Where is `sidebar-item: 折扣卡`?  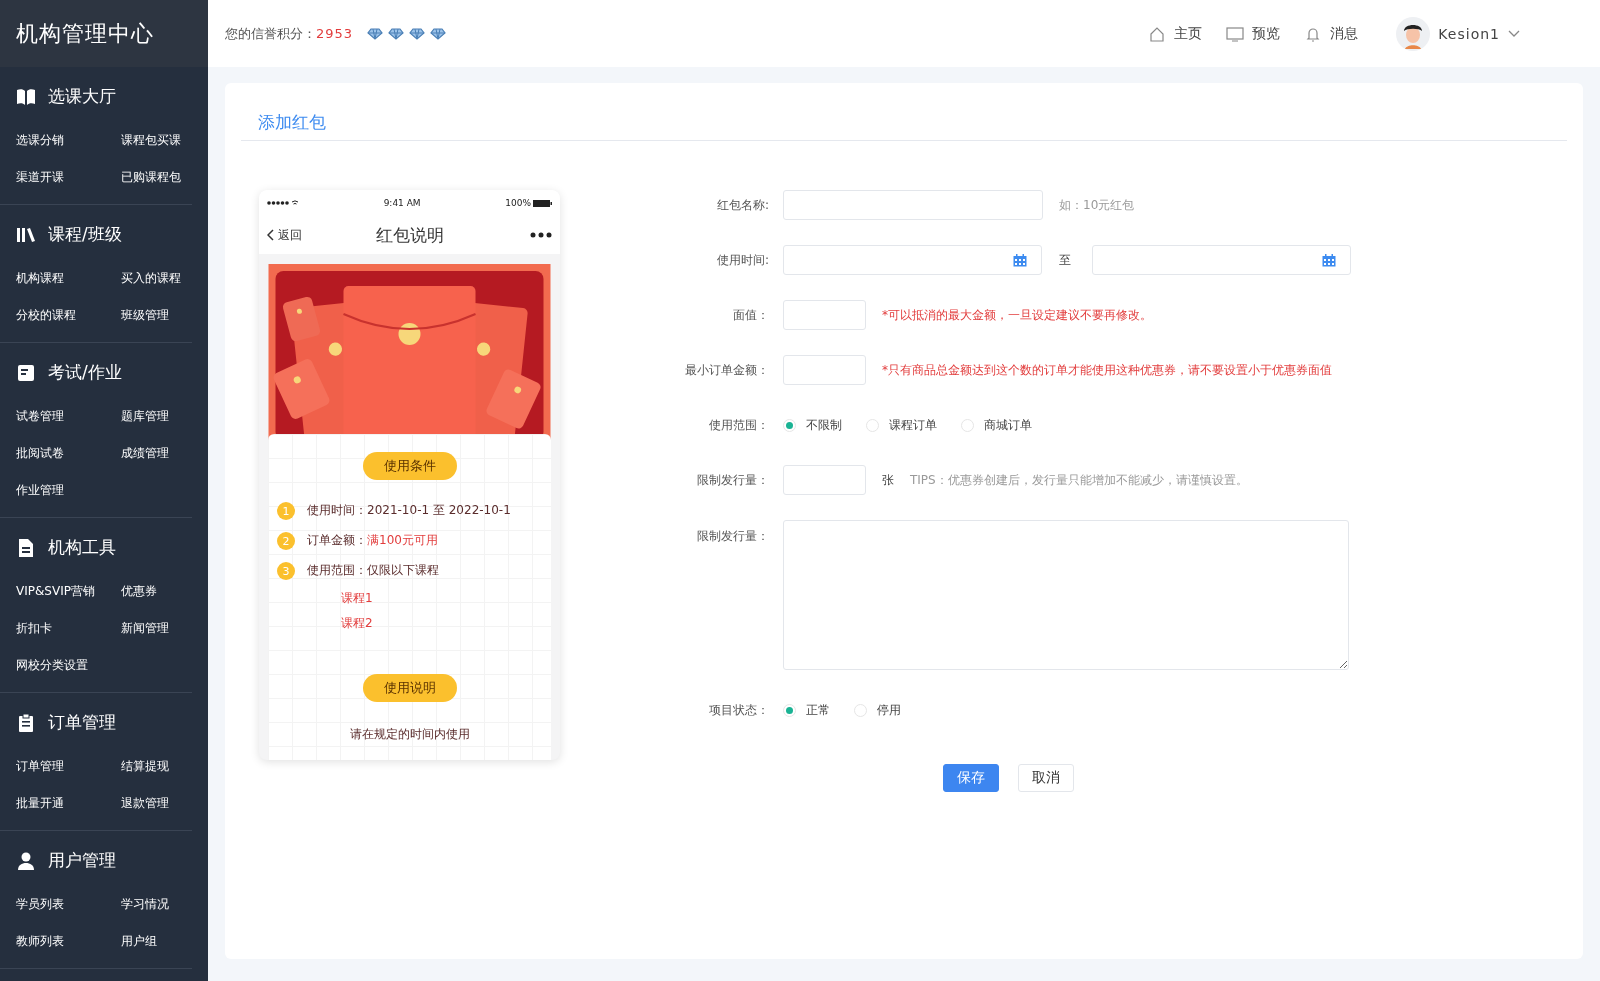 sidebar-item: 折扣卡 is located at coordinates (68, 628).